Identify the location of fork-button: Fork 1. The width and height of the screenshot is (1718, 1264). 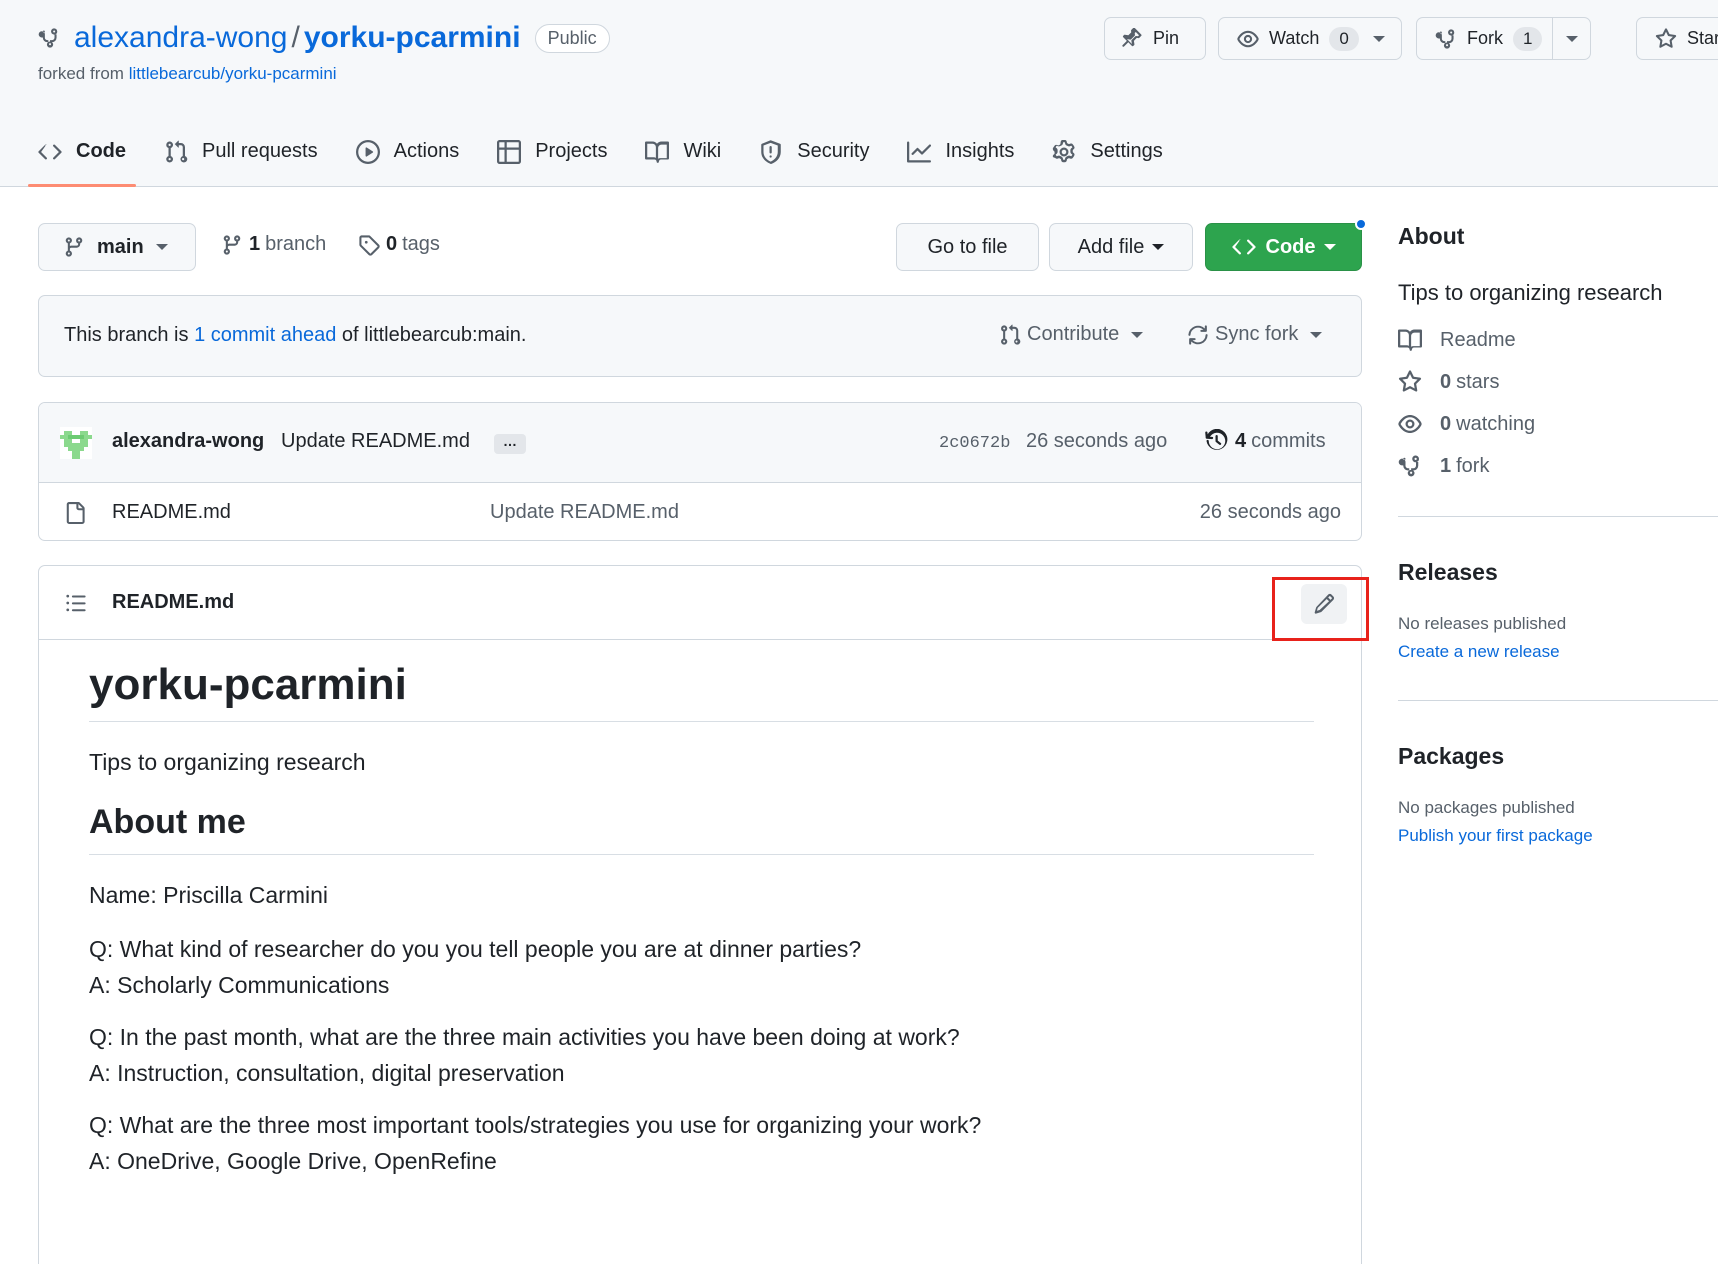
(1485, 38).